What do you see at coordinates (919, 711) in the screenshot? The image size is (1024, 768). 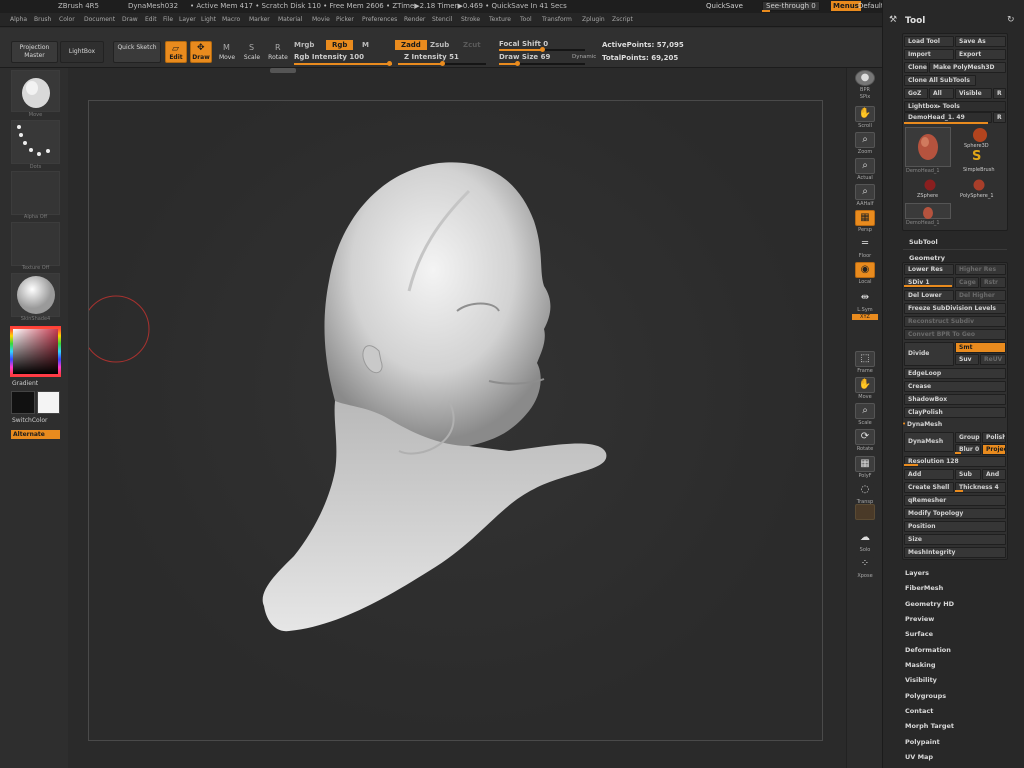 I see `contact-section: Contact` at bounding box center [919, 711].